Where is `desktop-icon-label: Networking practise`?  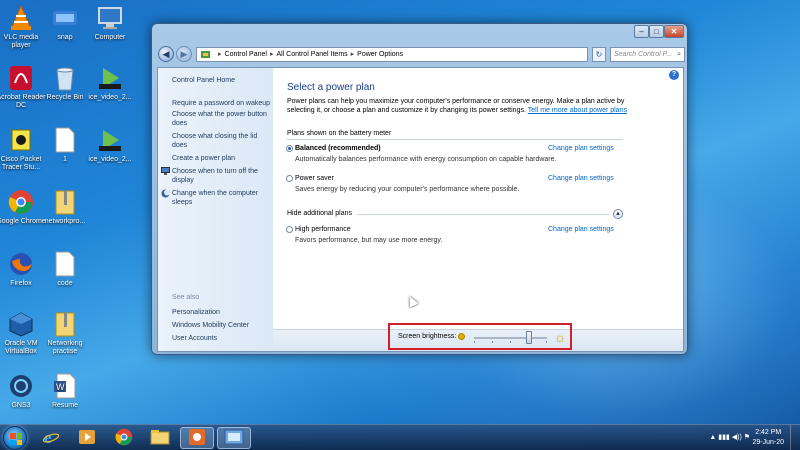
desktop-icon-label: Networking practise is located at coordinates (65, 347).